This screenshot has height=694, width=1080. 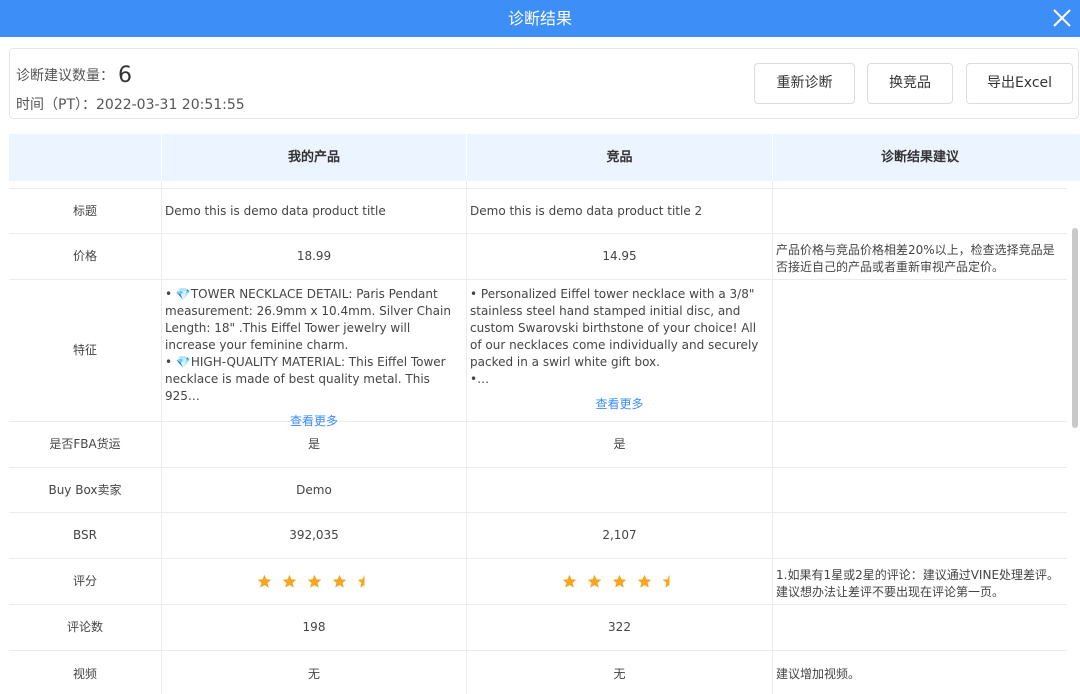 I want to click on competitor-see-more-link: 查看更多, so click(x=619, y=404).